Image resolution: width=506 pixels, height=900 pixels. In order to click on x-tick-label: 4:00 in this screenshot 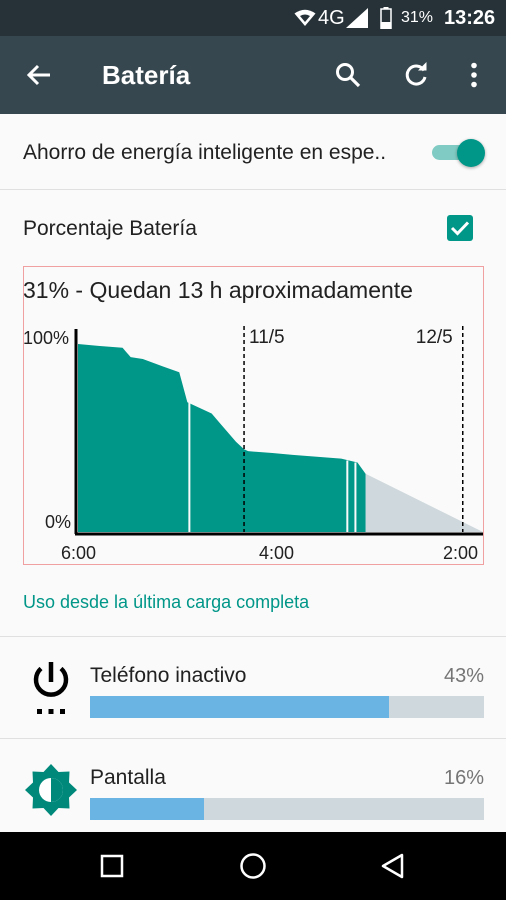, I will do `click(276, 553)`.